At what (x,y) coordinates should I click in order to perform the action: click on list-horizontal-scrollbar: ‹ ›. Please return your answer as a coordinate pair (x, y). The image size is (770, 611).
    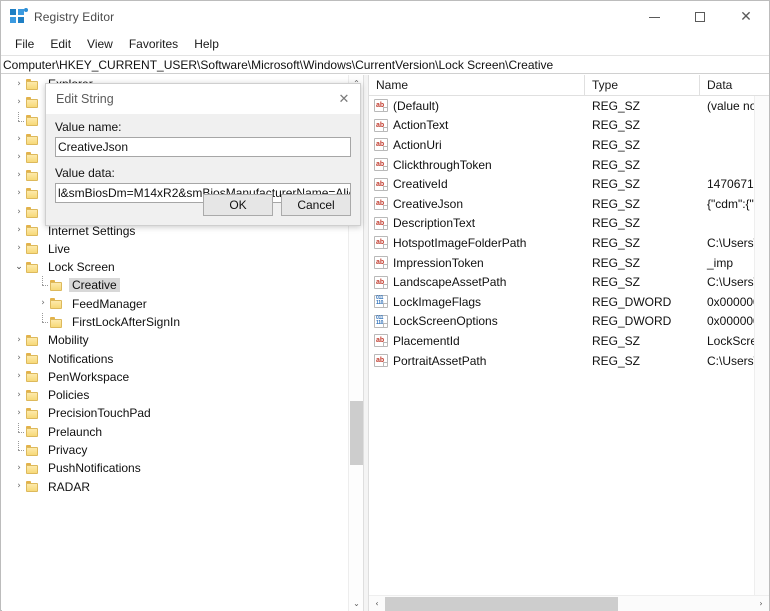
    Looking at the image, I should click on (569, 603).